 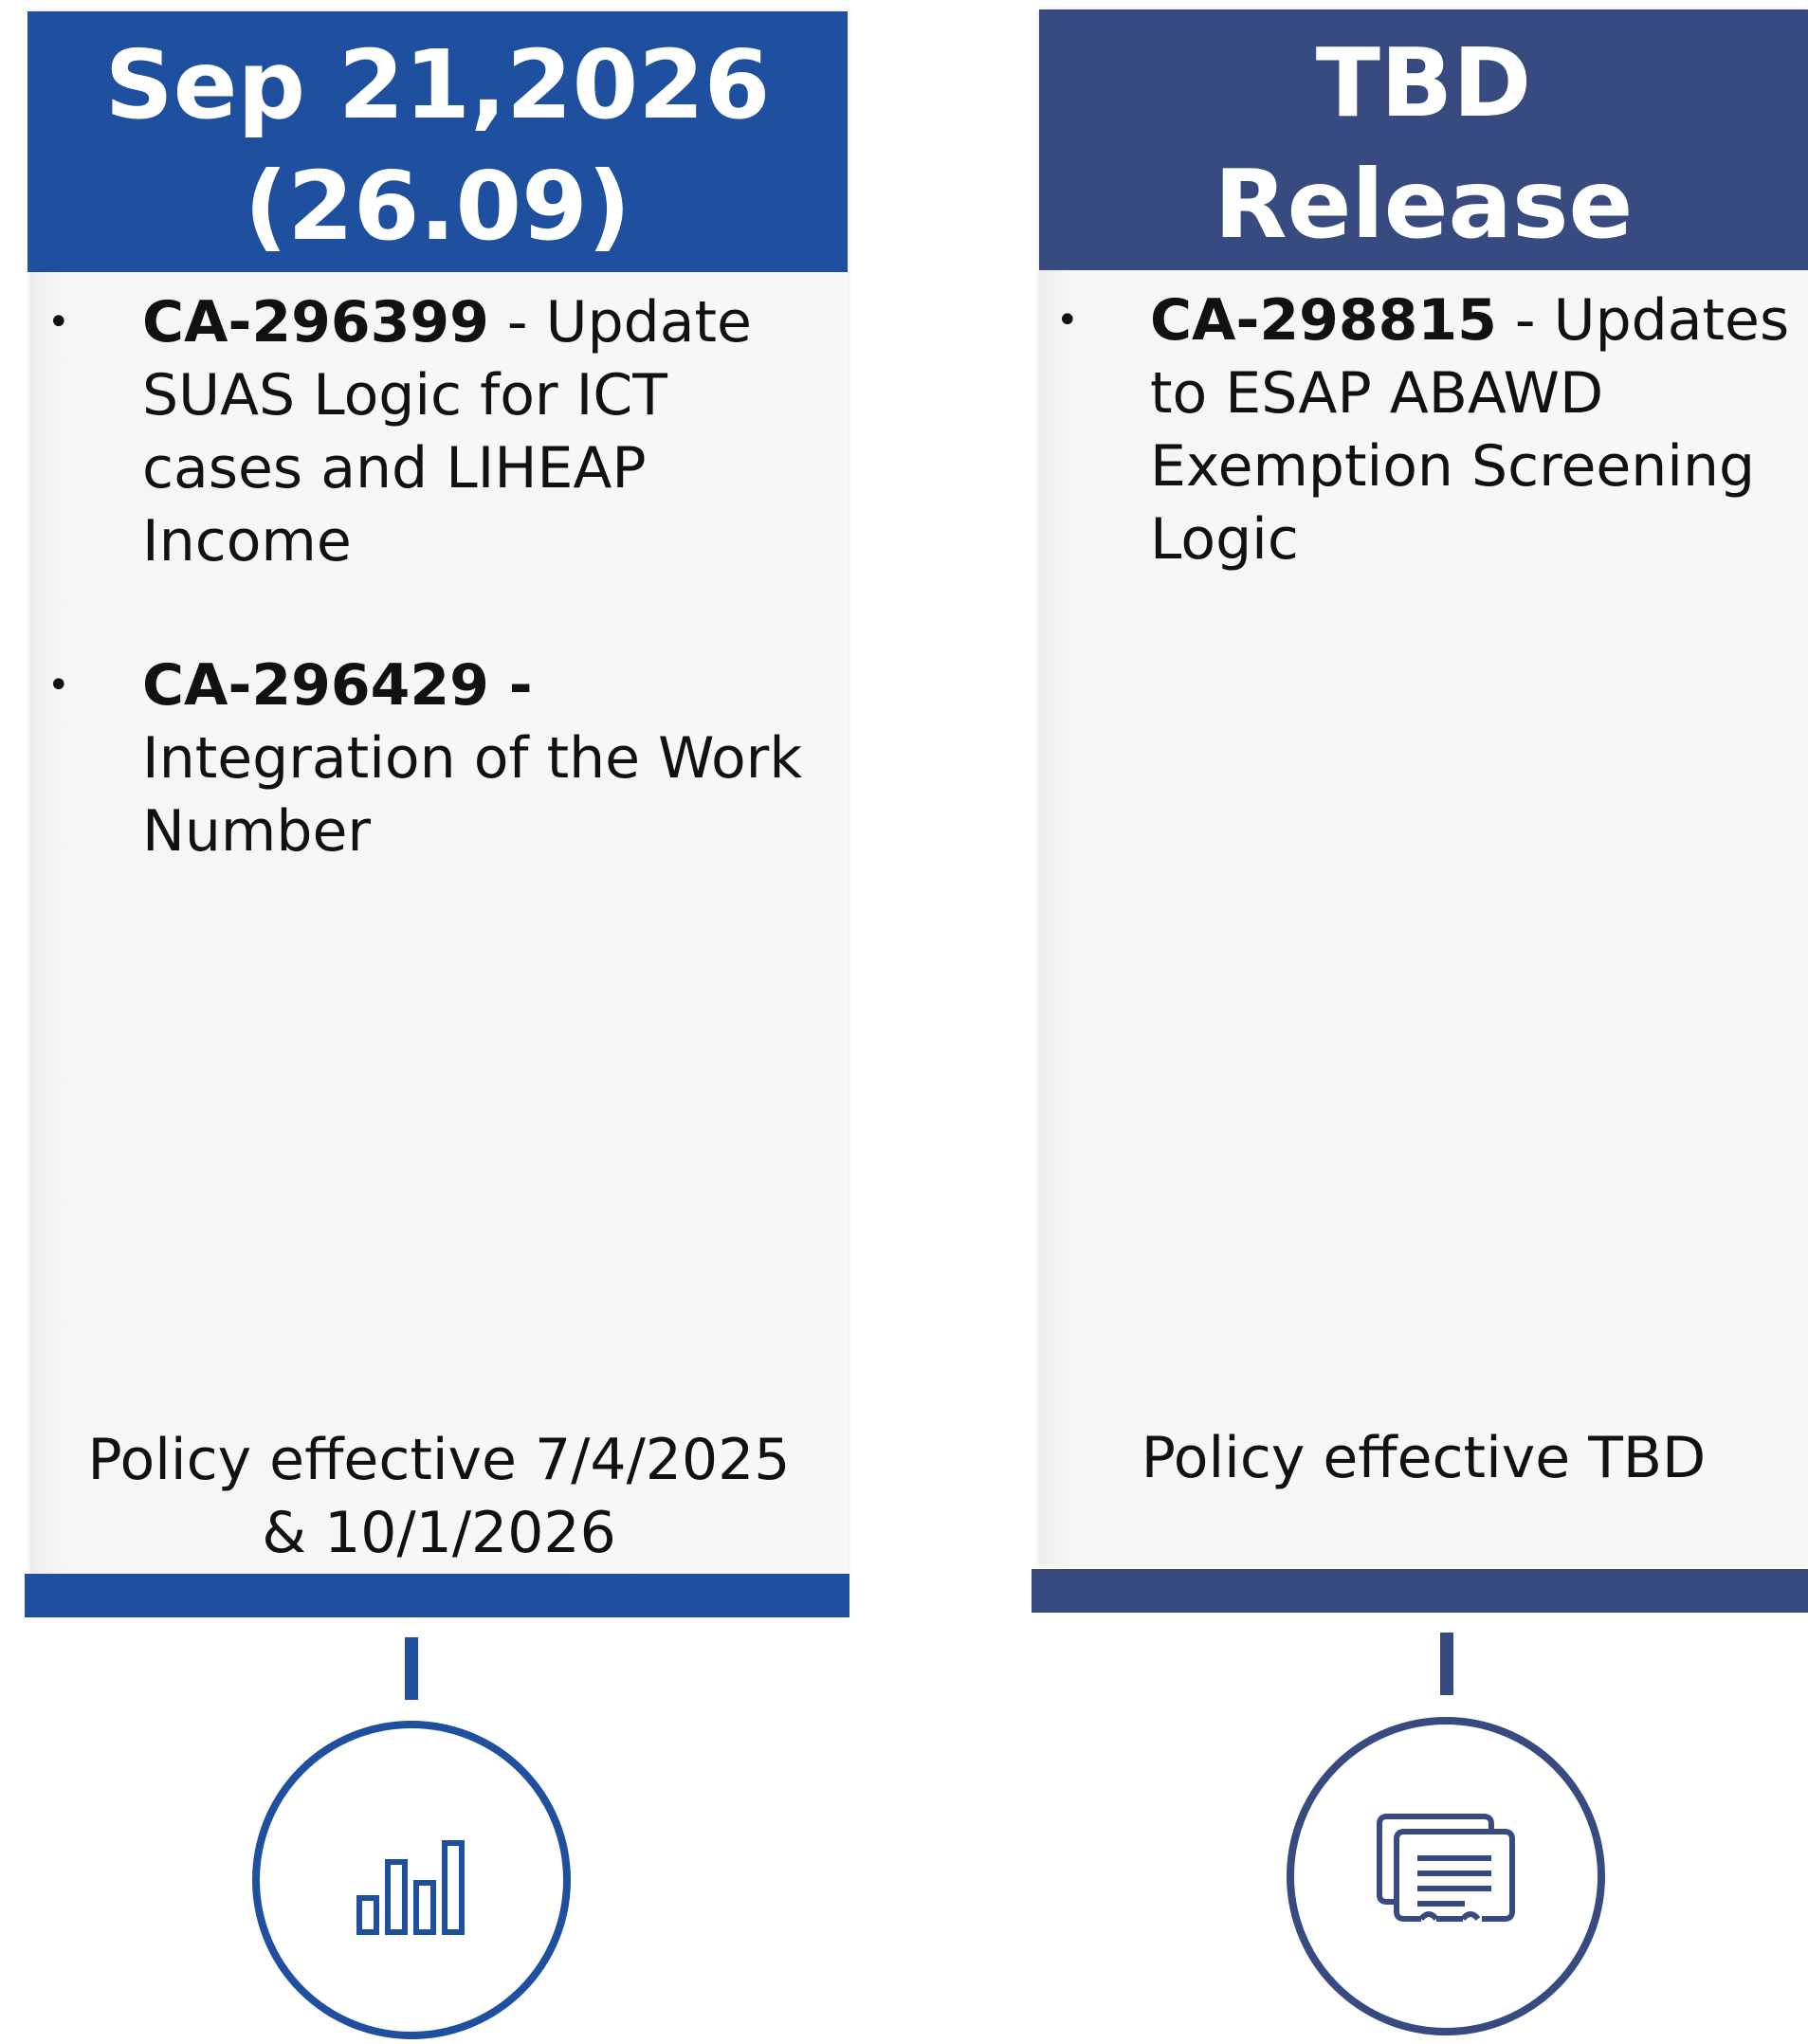 I want to click on policy-line-1: Policy effective TBD, so click(x=1424, y=1458).